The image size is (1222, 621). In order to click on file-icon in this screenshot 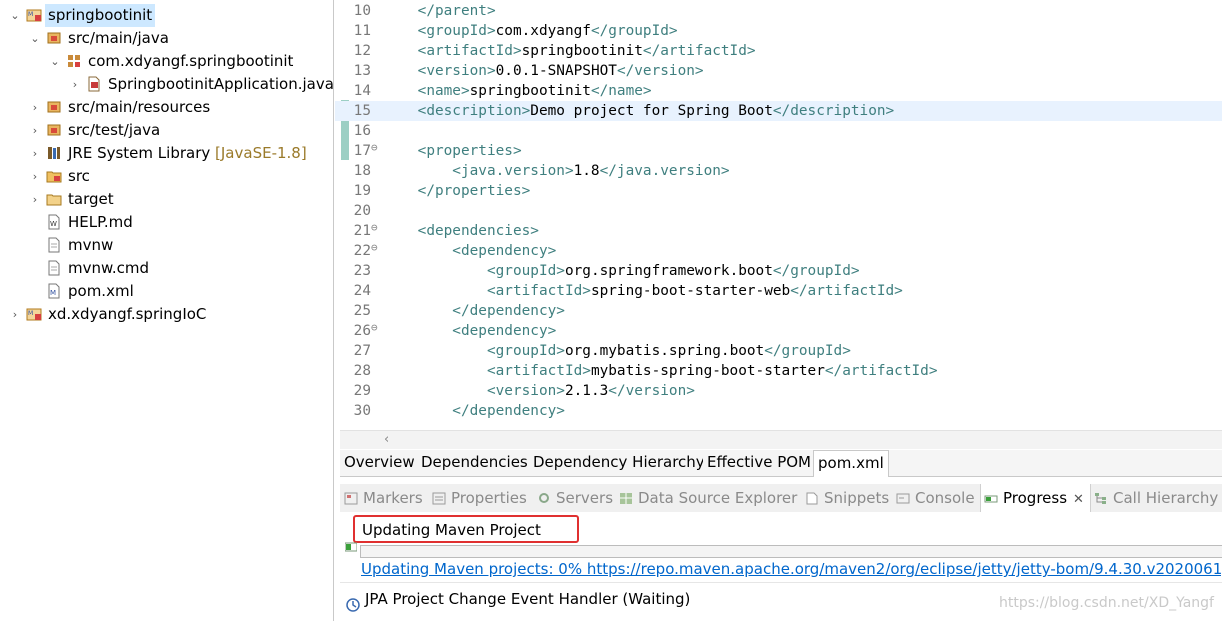, I will do `click(54, 268)`.